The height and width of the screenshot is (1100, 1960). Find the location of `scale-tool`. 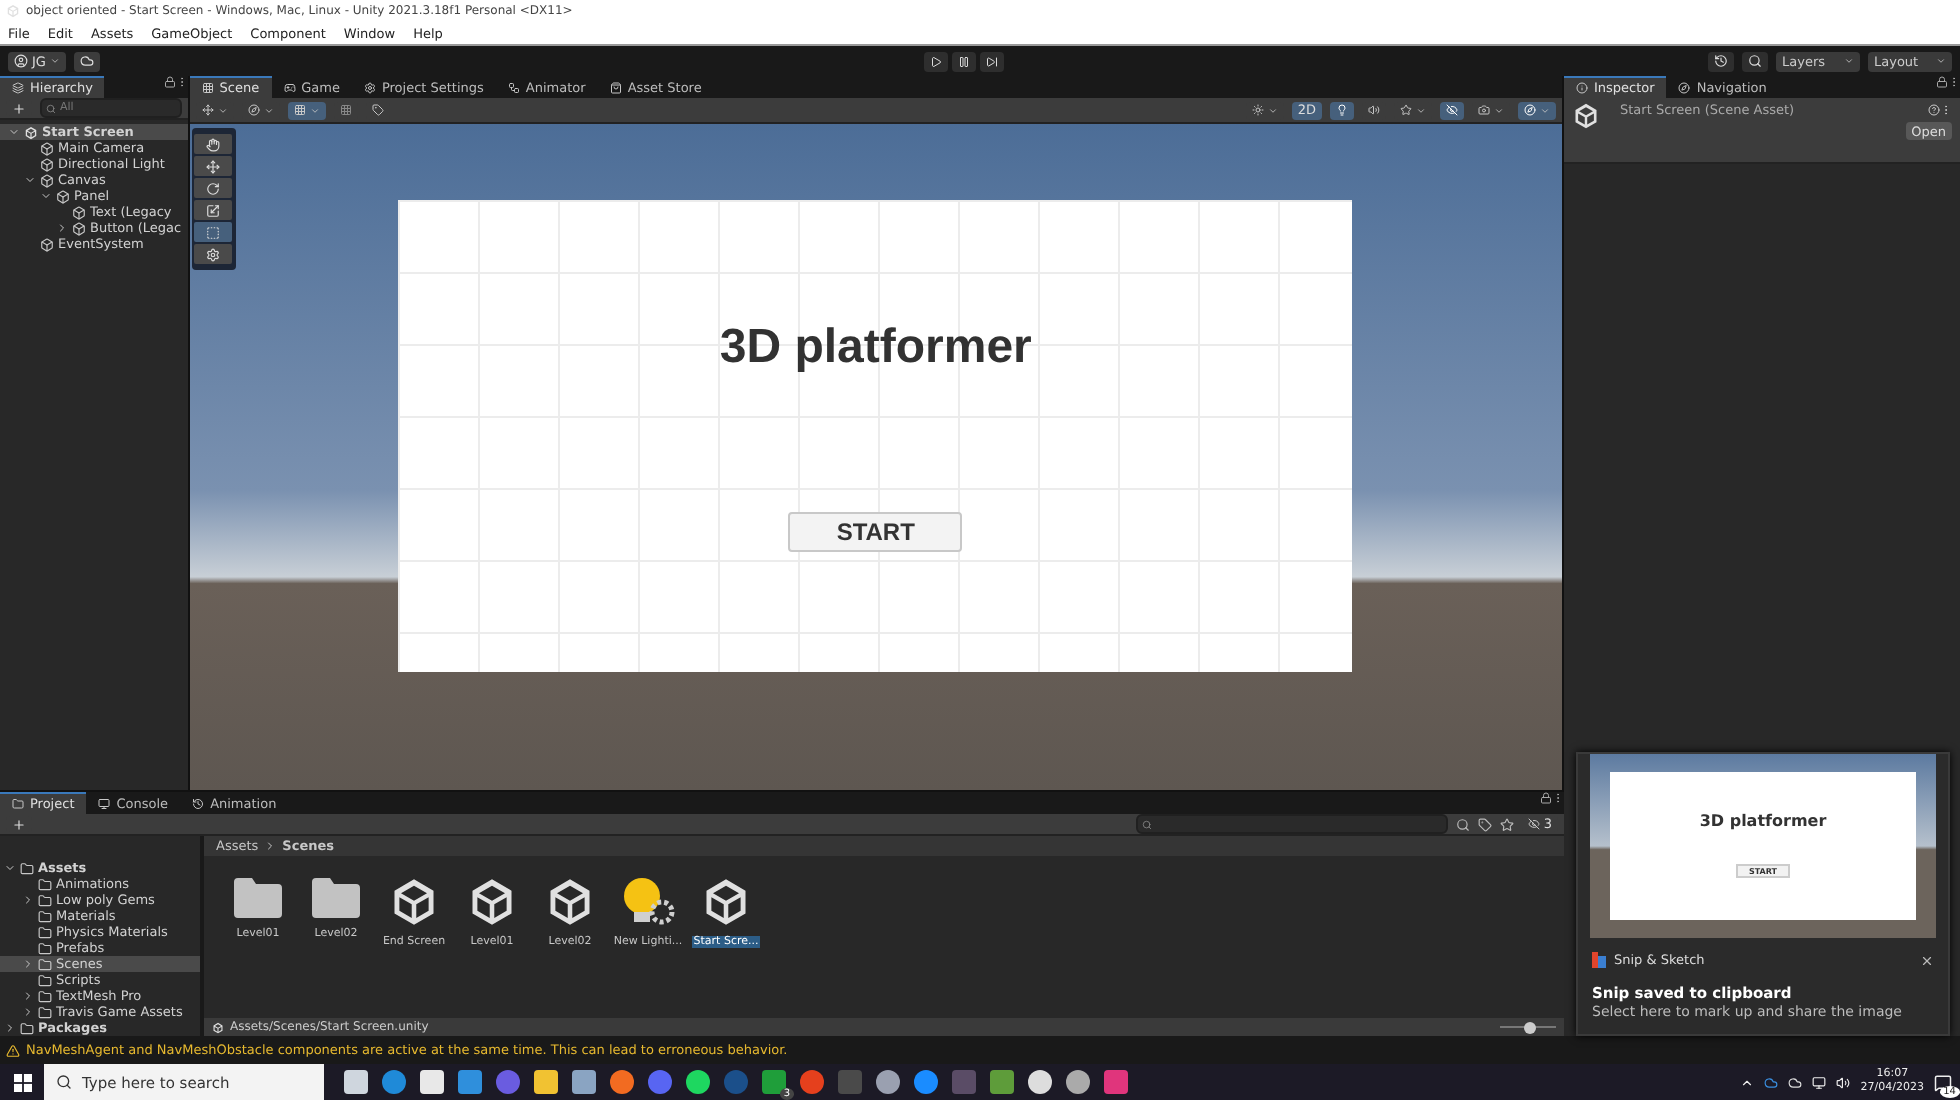

scale-tool is located at coordinates (213, 210).